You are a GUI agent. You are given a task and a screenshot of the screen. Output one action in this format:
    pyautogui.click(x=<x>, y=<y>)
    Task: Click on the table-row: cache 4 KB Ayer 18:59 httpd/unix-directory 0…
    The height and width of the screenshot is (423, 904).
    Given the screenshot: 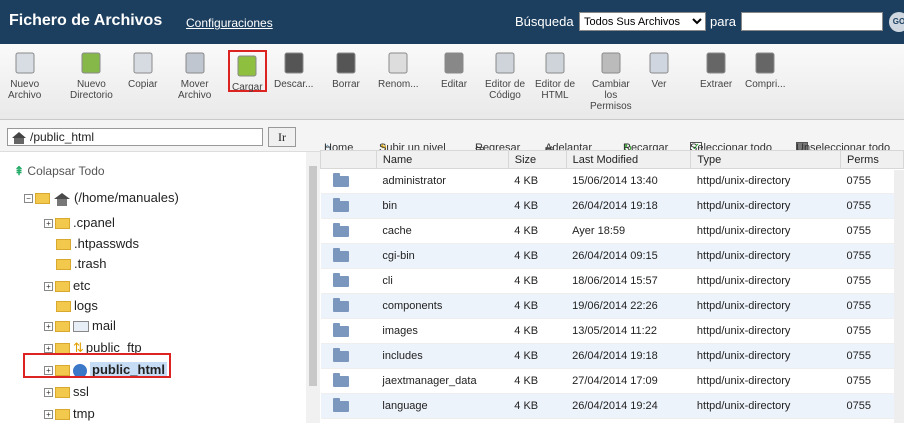 What is the action you would take?
    pyautogui.click(x=612, y=231)
    